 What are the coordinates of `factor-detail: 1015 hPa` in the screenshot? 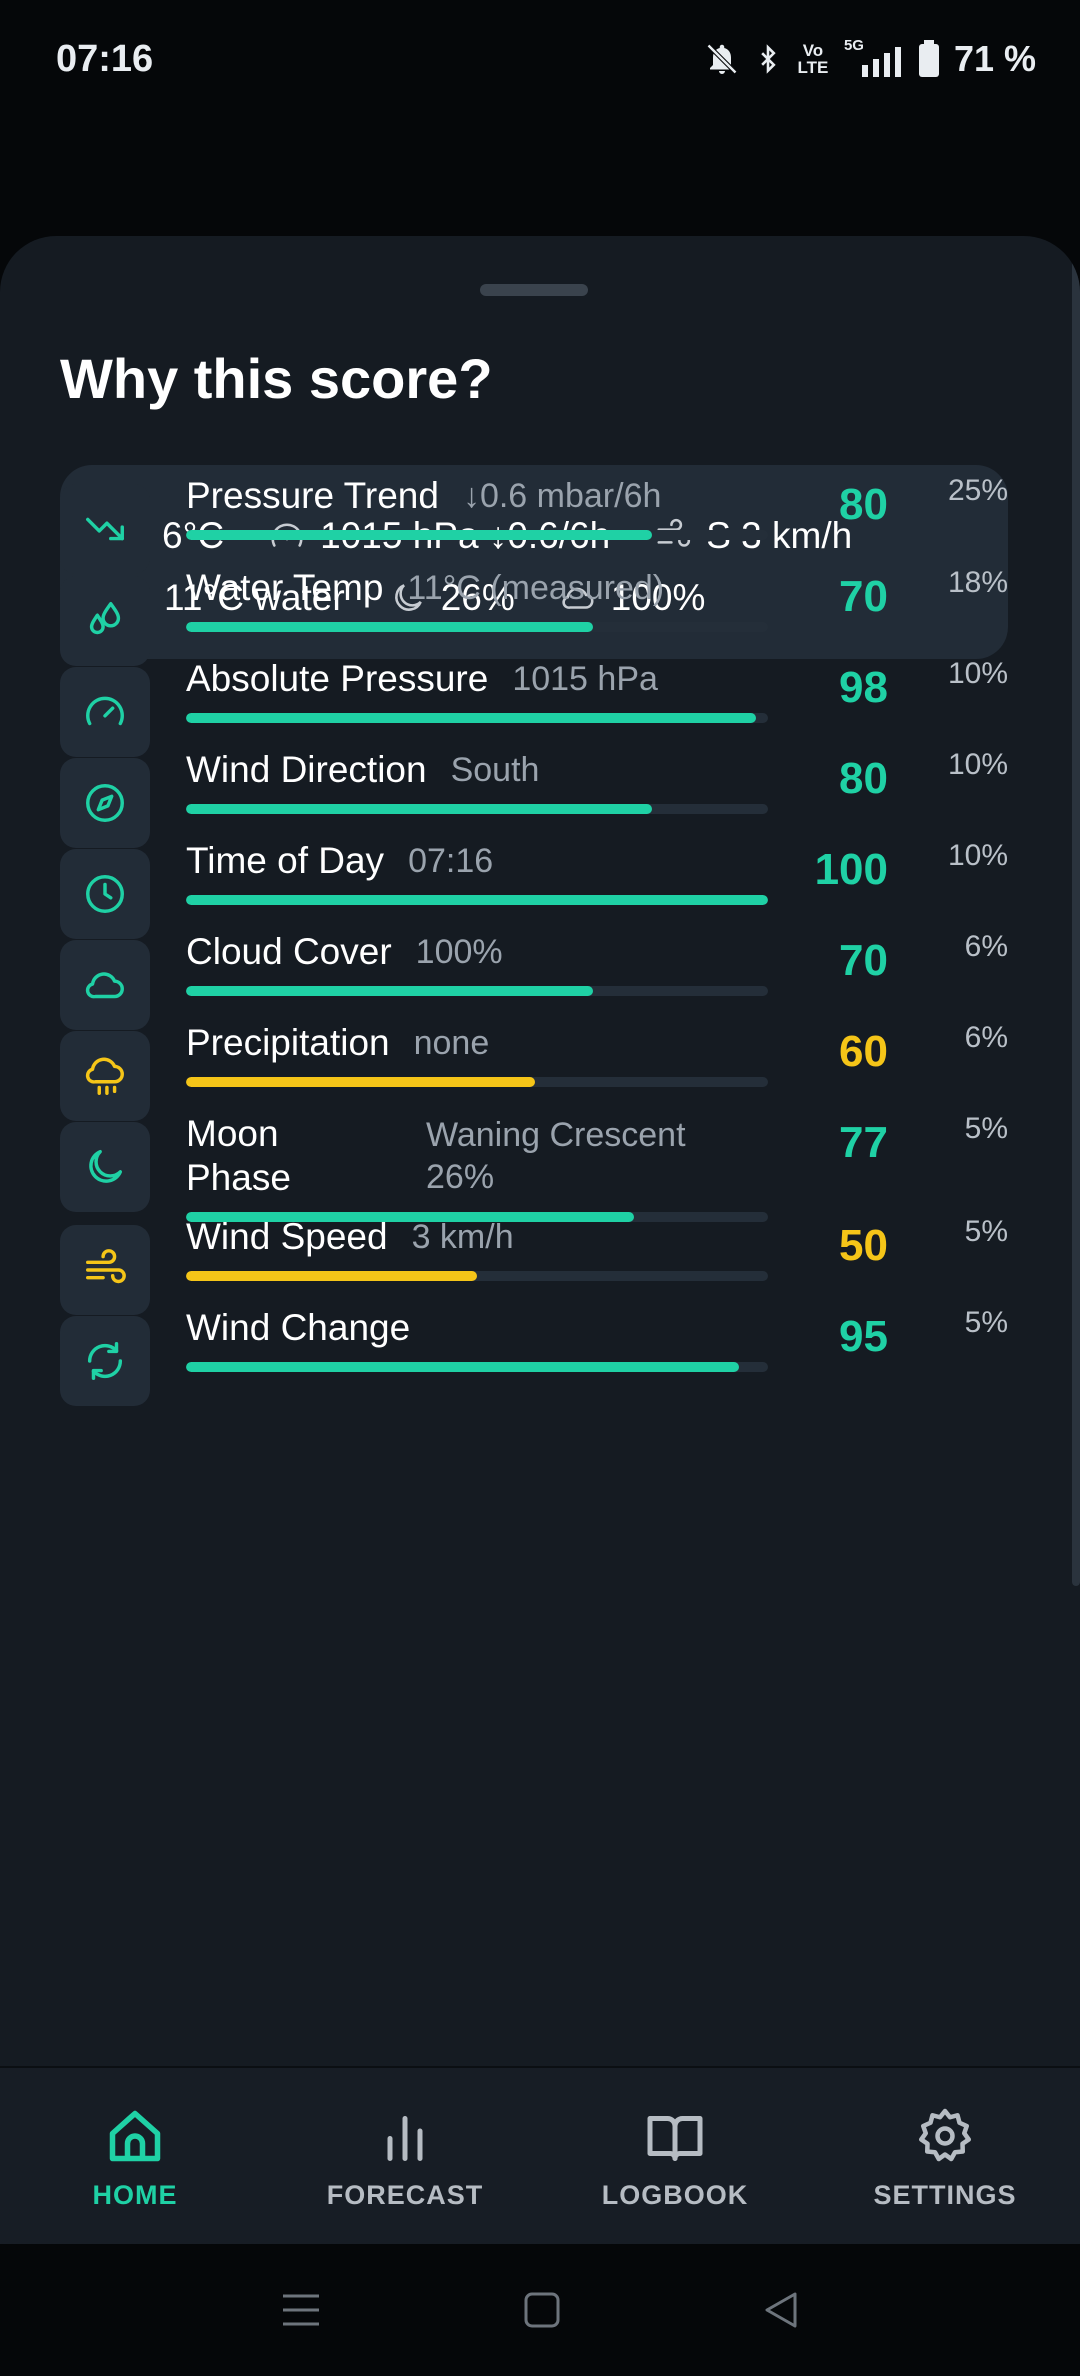 It's located at (585, 679).